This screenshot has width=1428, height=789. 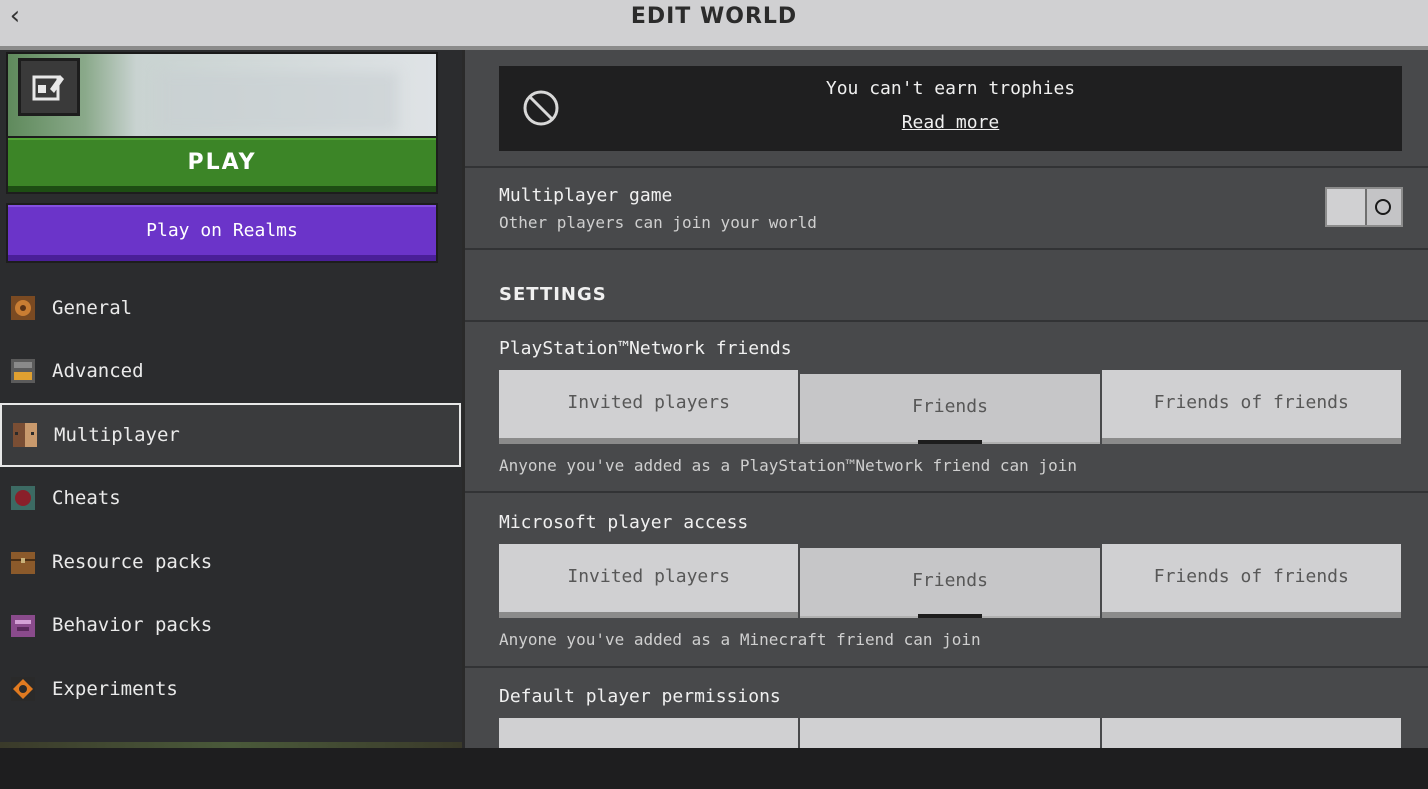 What do you see at coordinates (132, 561) in the screenshot?
I see `nav-label: Resource packs` at bounding box center [132, 561].